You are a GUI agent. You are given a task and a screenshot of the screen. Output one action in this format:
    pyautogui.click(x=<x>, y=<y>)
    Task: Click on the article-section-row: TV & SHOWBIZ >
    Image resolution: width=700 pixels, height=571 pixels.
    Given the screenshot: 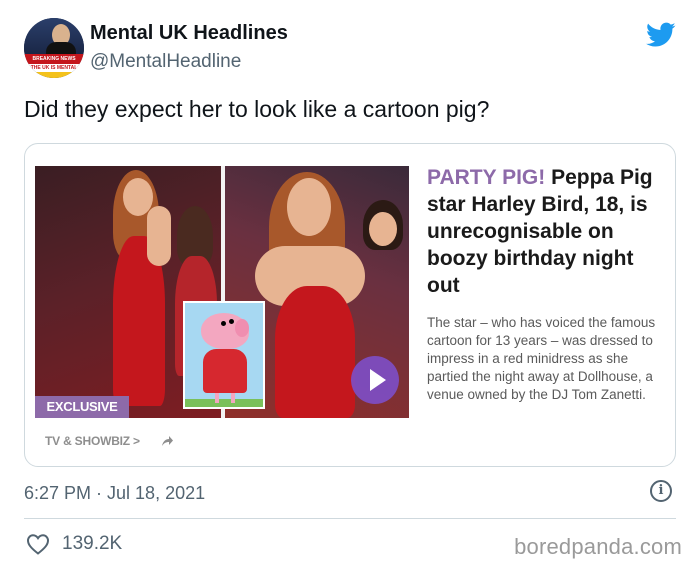 What is the action you would take?
    pyautogui.click(x=109, y=441)
    